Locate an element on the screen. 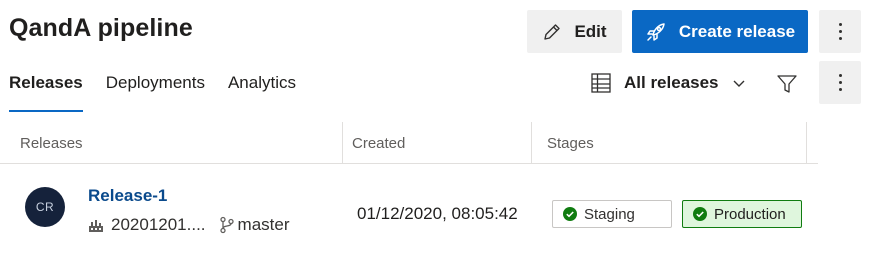 The height and width of the screenshot is (258, 880). branch-icon is located at coordinates (227, 225).